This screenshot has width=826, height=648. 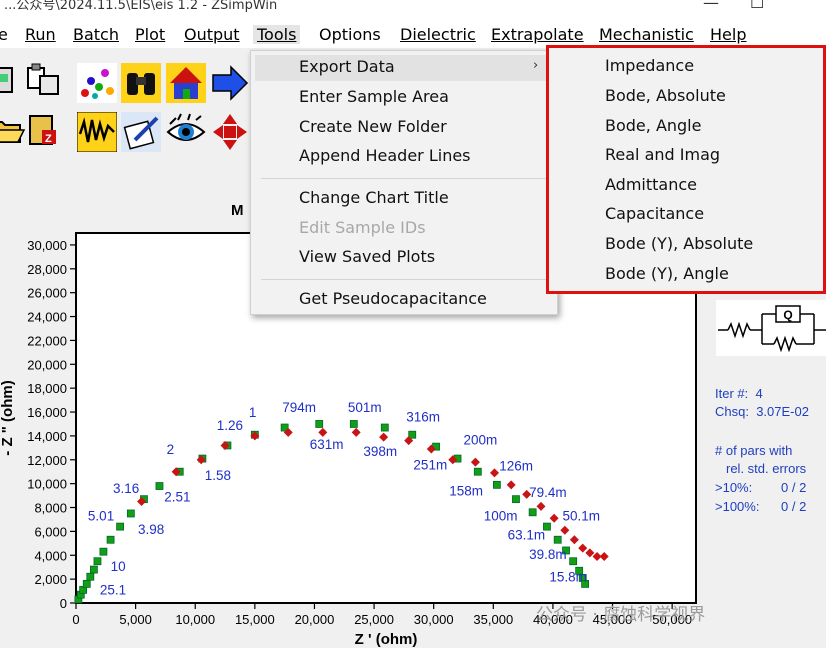 I want to click on frequency-label: 398m, so click(x=380, y=451).